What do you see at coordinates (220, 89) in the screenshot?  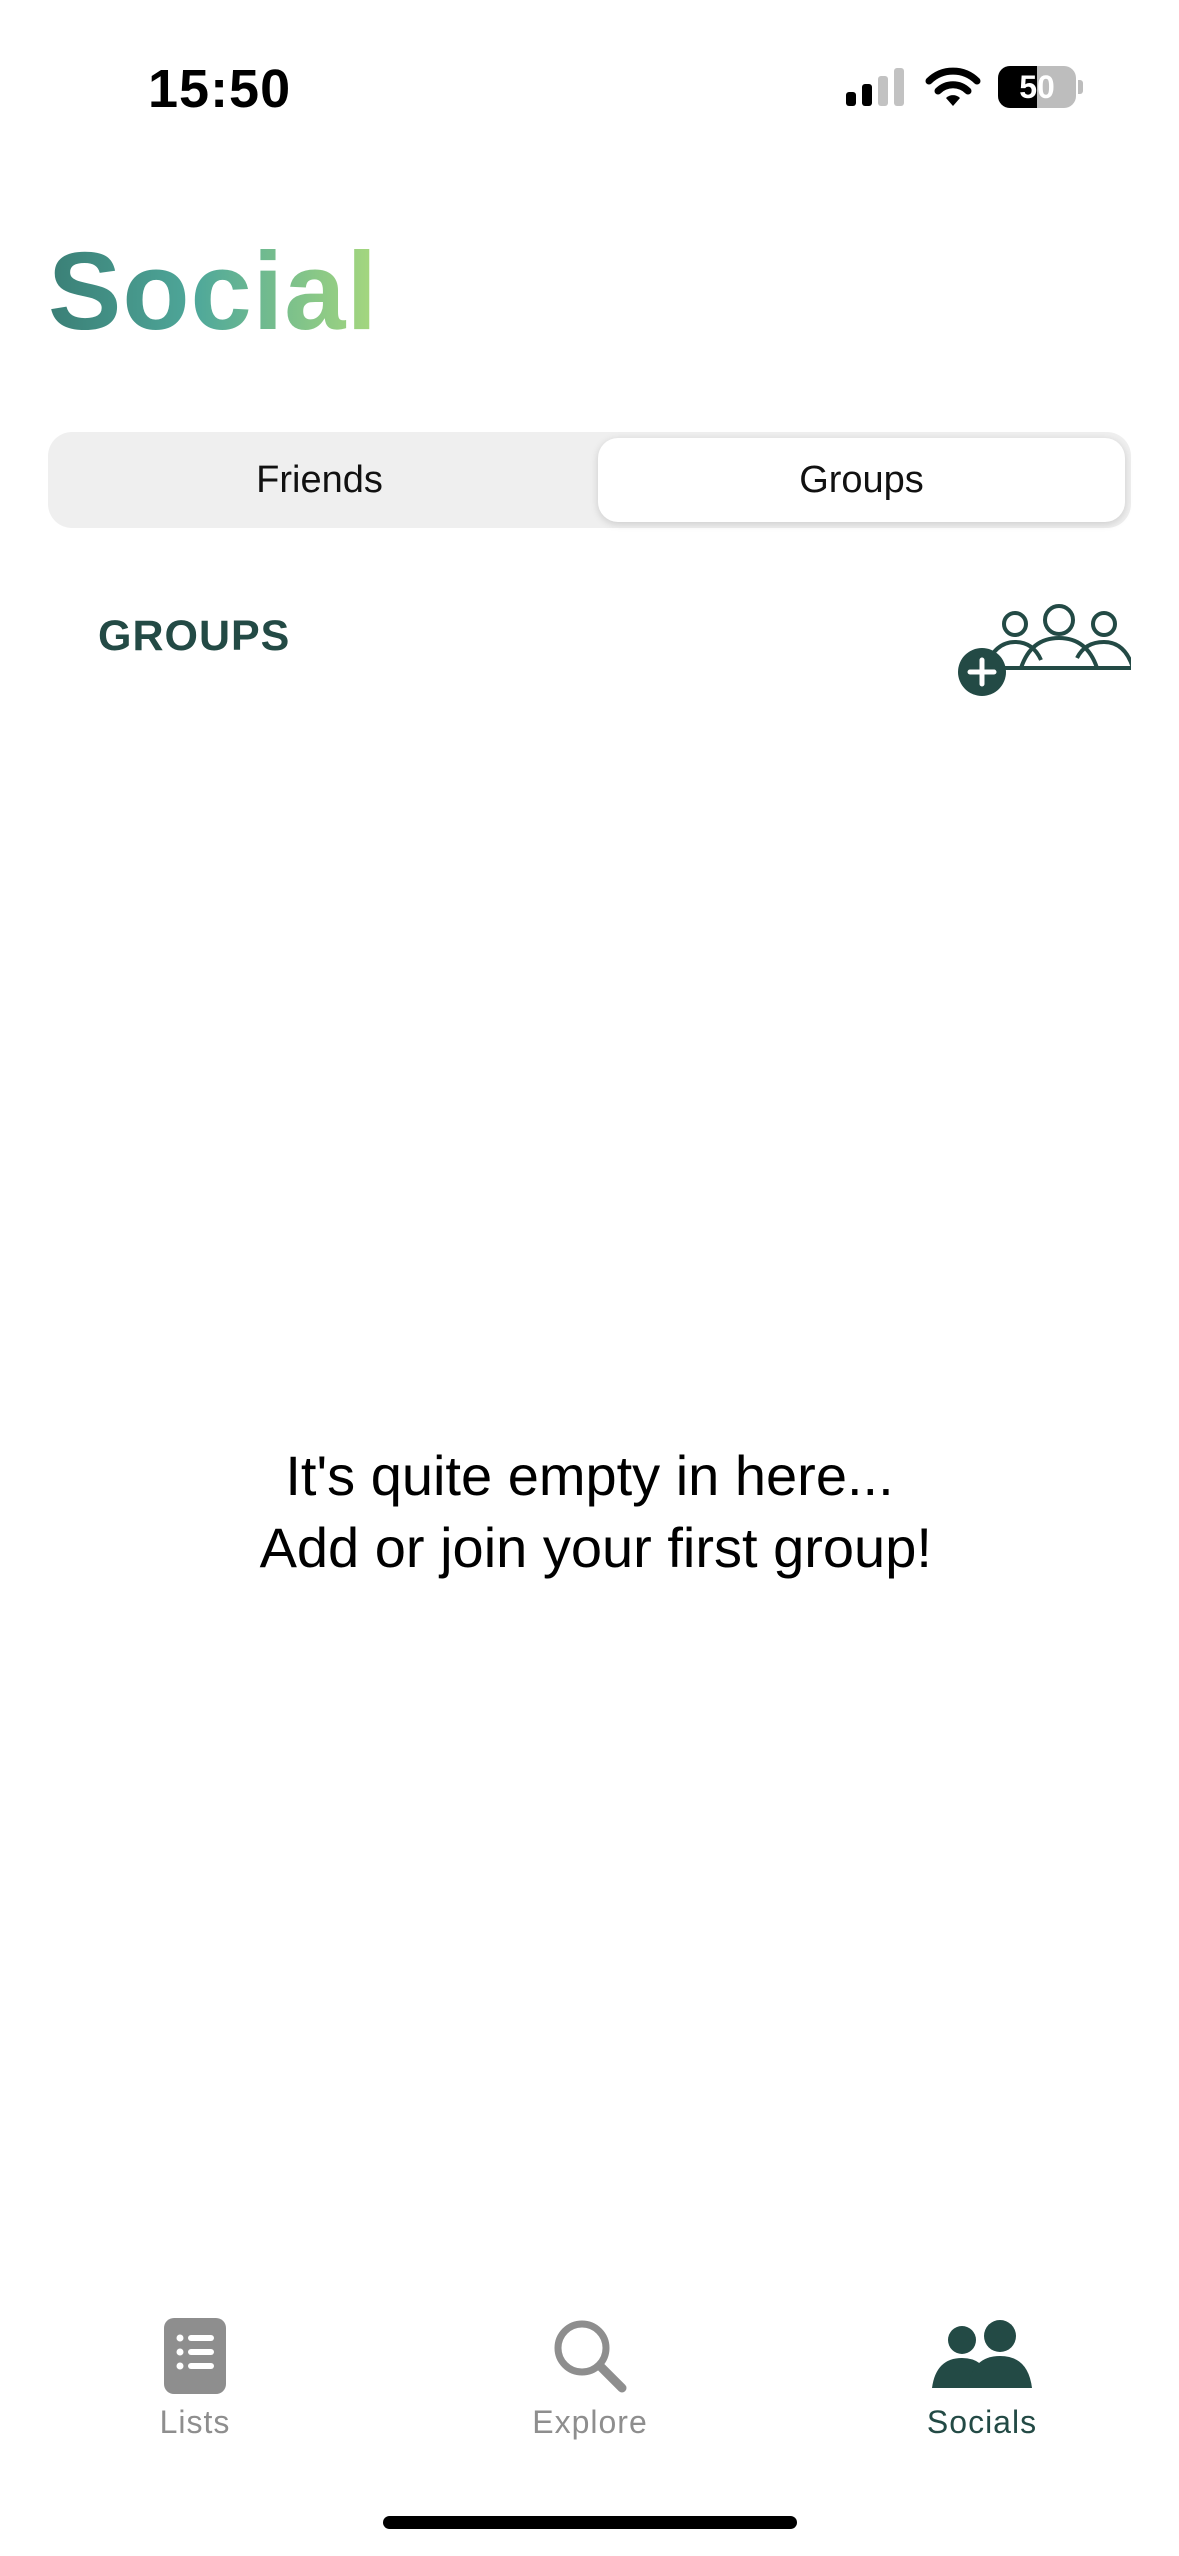 I see `status-time: 15:50` at bounding box center [220, 89].